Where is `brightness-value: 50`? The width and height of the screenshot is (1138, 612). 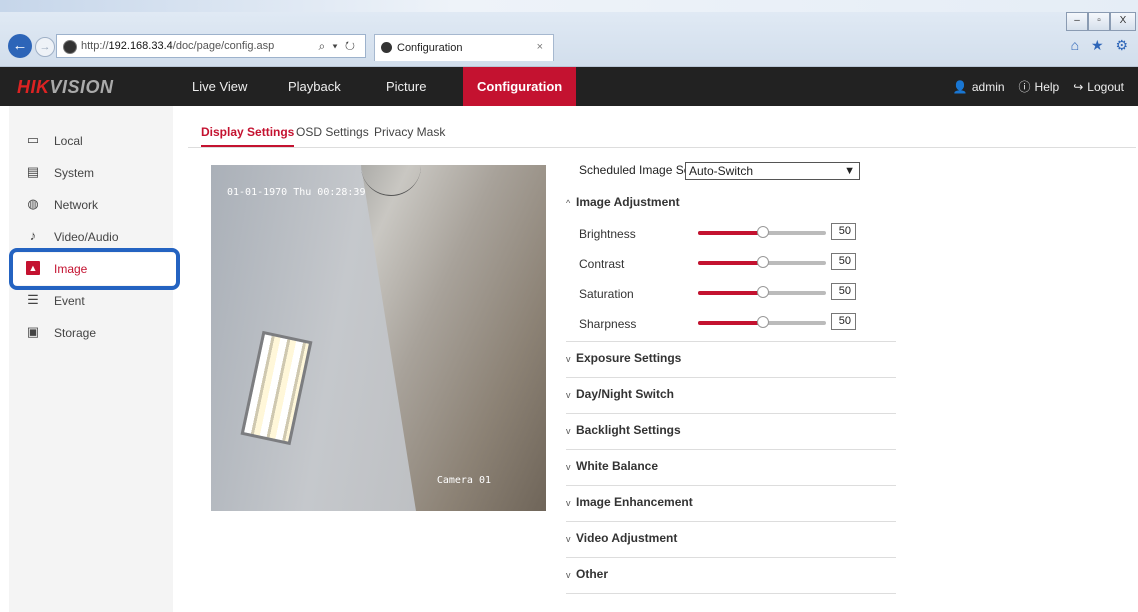 brightness-value: 50 is located at coordinates (843, 231).